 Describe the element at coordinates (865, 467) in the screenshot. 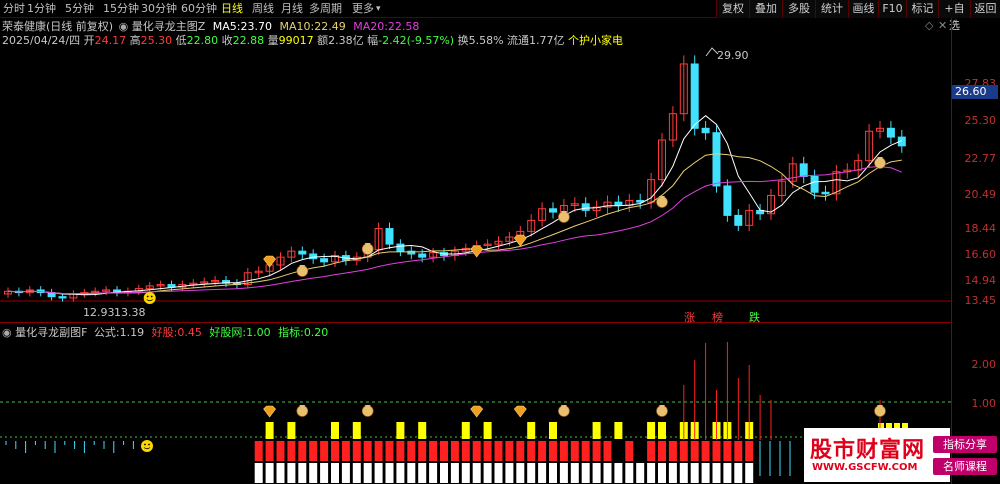

I see `watermark-url: WWW.GSCFW.COM` at that location.